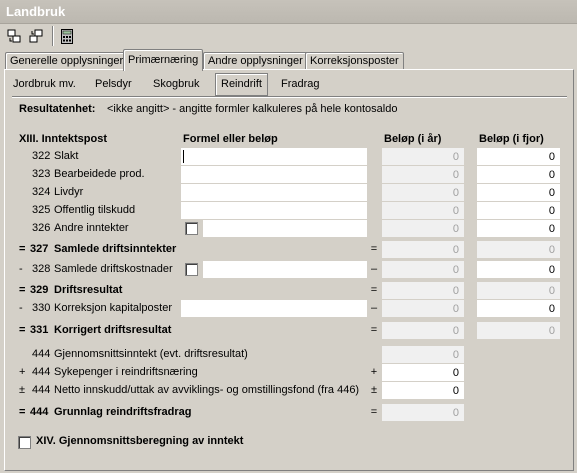 This screenshot has height=473, width=577. Describe the element at coordinates (36, 11) in the screenshot. I see `window-title: Landbruk` at that location.